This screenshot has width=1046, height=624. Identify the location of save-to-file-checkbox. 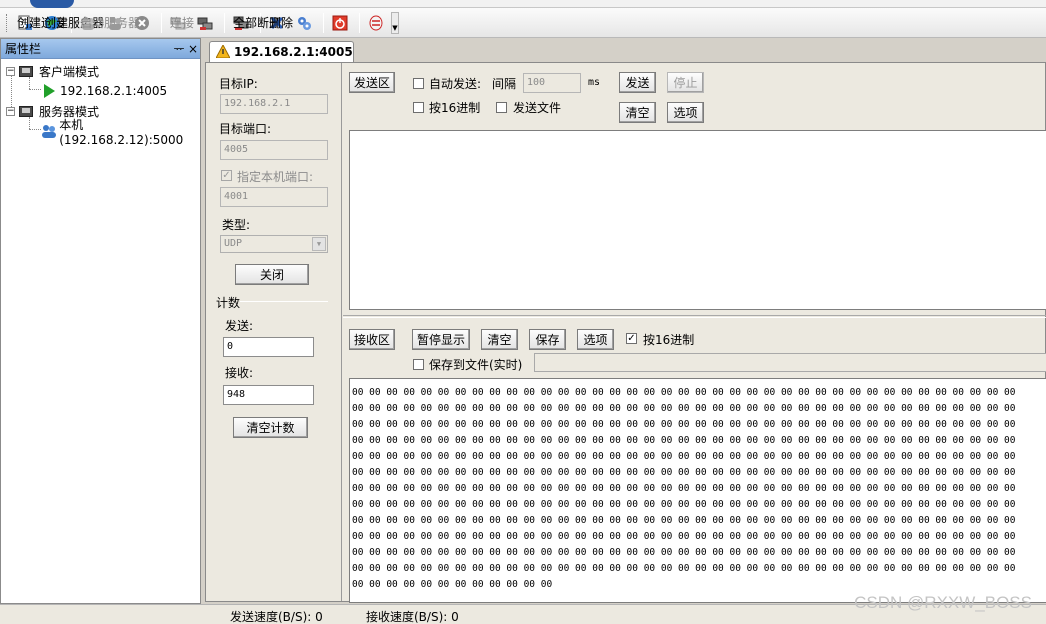
(418, 364).